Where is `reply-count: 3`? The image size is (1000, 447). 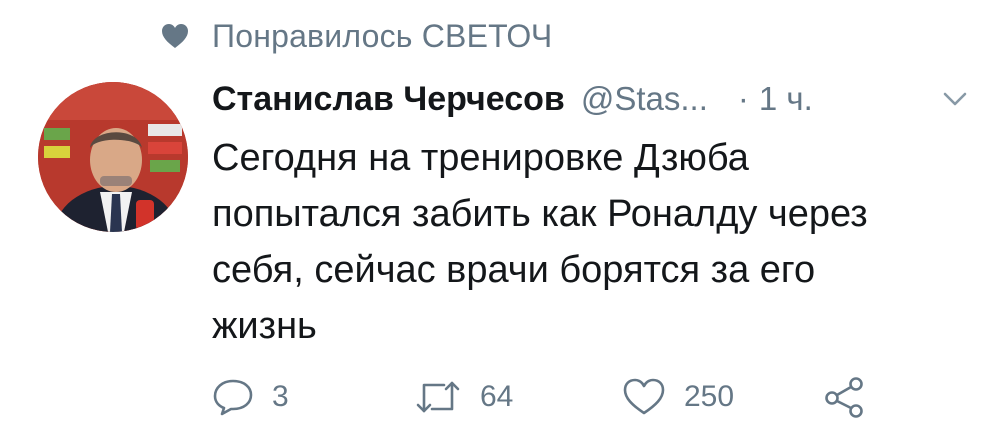 reply-count: 3 is located at coordinates (280, 396).